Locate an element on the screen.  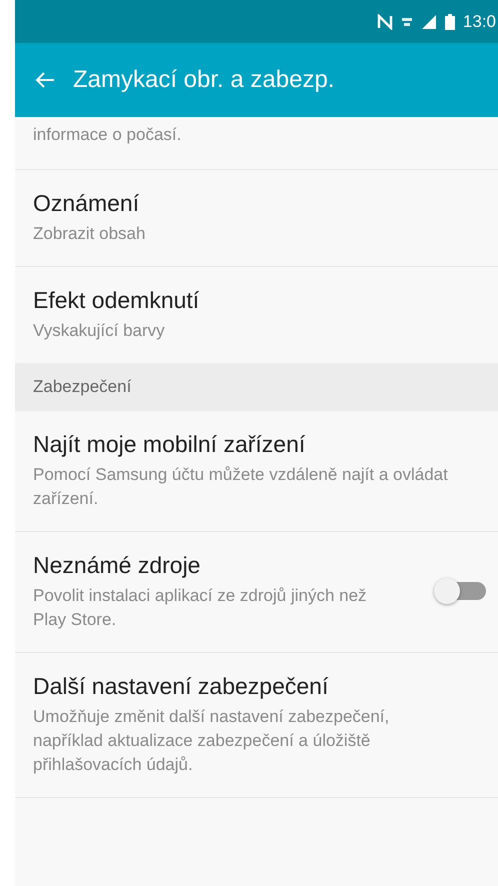
setting-title: Najít moje mobilní zařízení is located at coordinates (245, 444).